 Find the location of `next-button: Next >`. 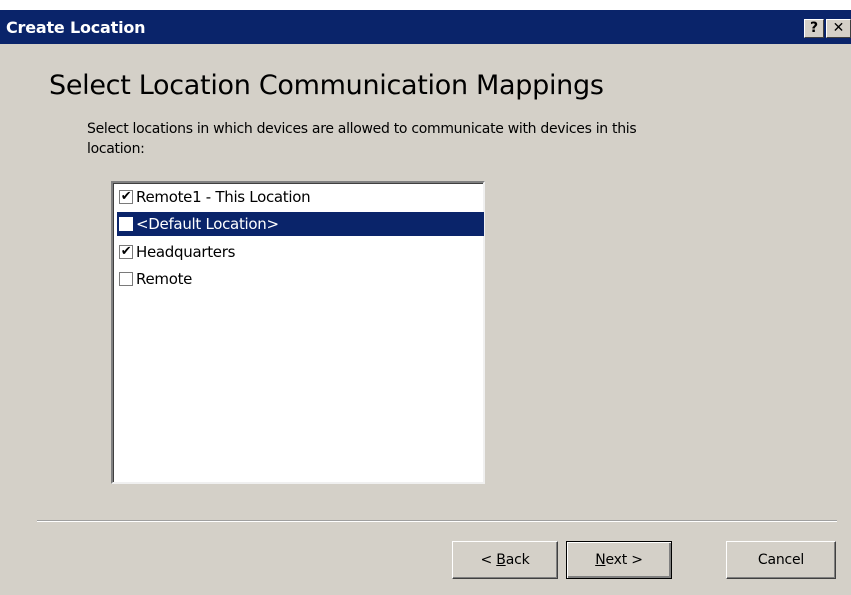

next-button: Next > is located at coordinates (619, 560).